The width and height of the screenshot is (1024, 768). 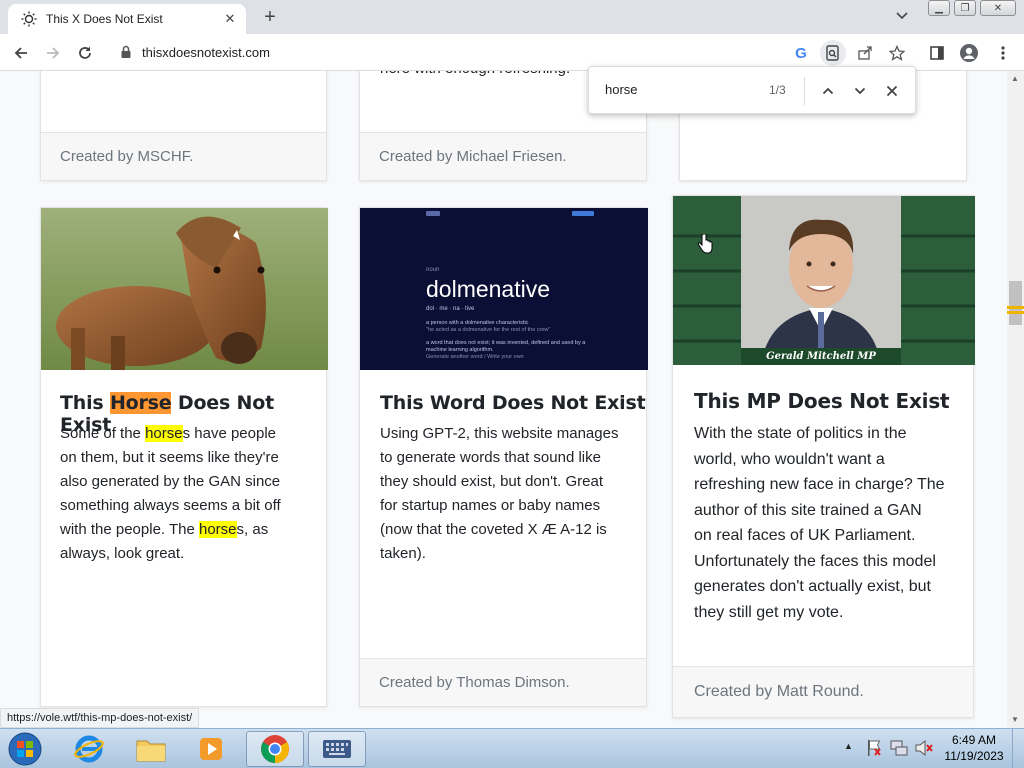 I want to click on tab-strip: This X Does Not Exist ✕ + ▁ ❐ ✕, so click(x=512, y=17).